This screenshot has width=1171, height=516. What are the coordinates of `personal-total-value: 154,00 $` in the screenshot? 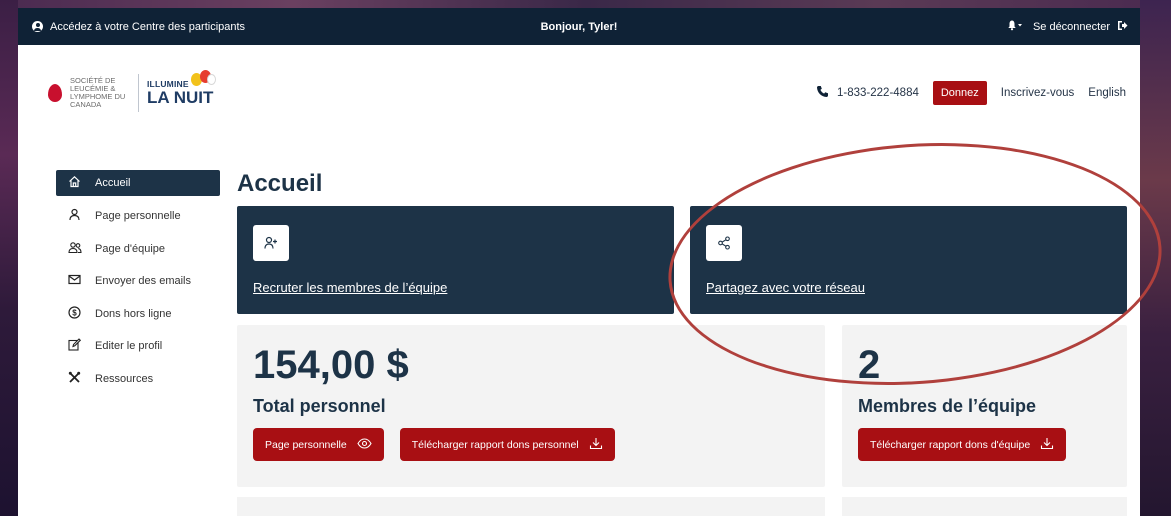 It's located at (331, 365).